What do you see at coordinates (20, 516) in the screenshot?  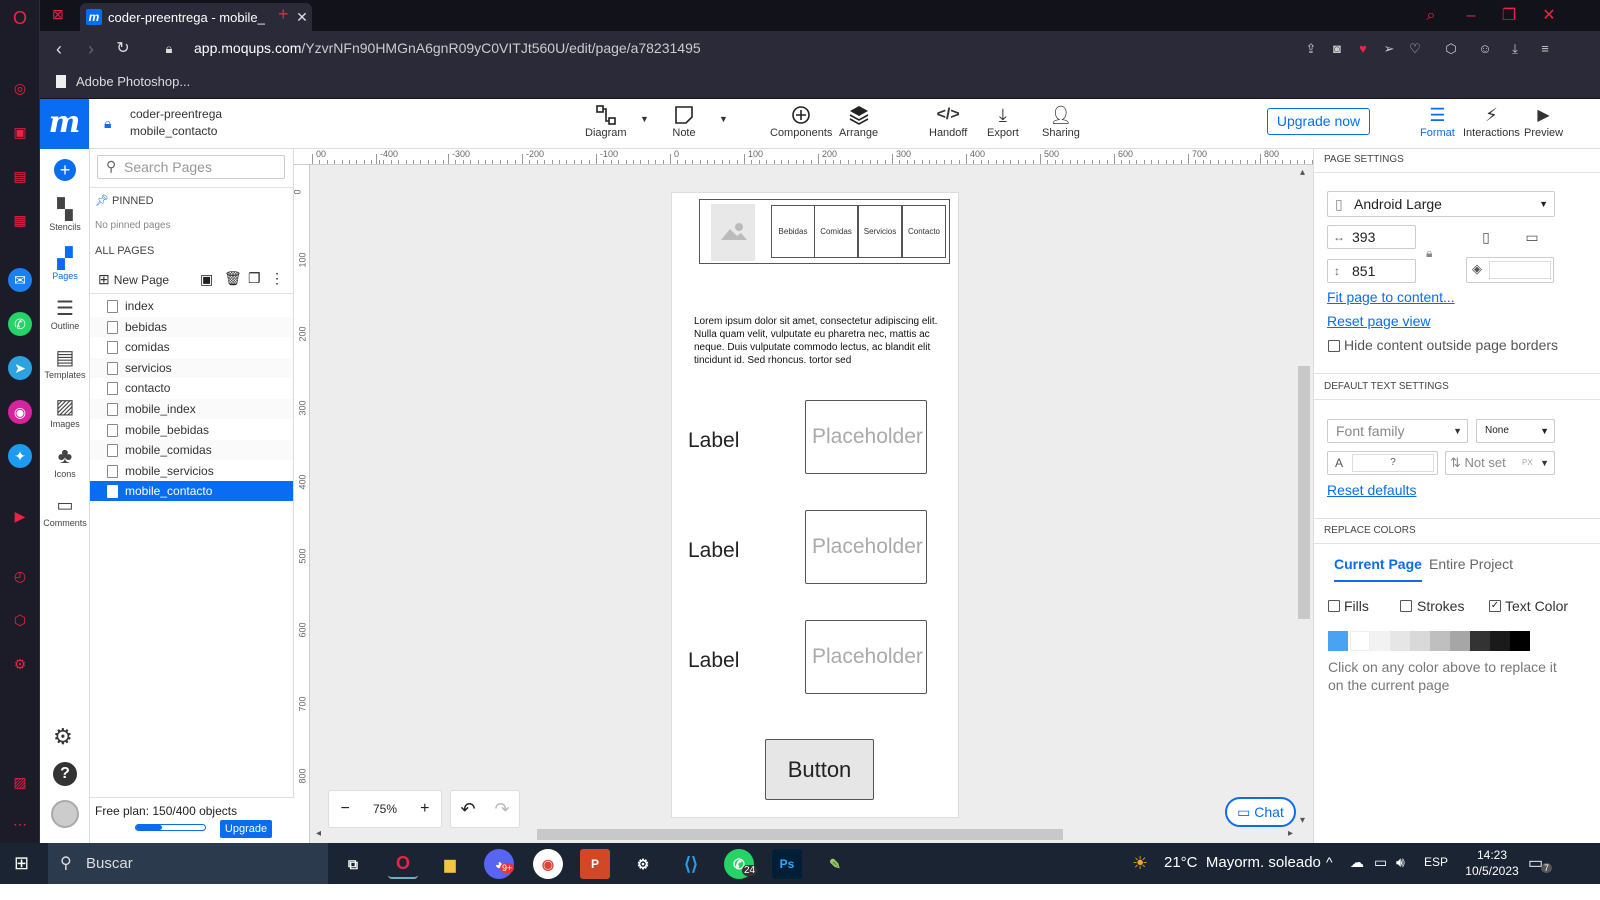 I see `player-icon: ▶` at bounding box center [20, 516].